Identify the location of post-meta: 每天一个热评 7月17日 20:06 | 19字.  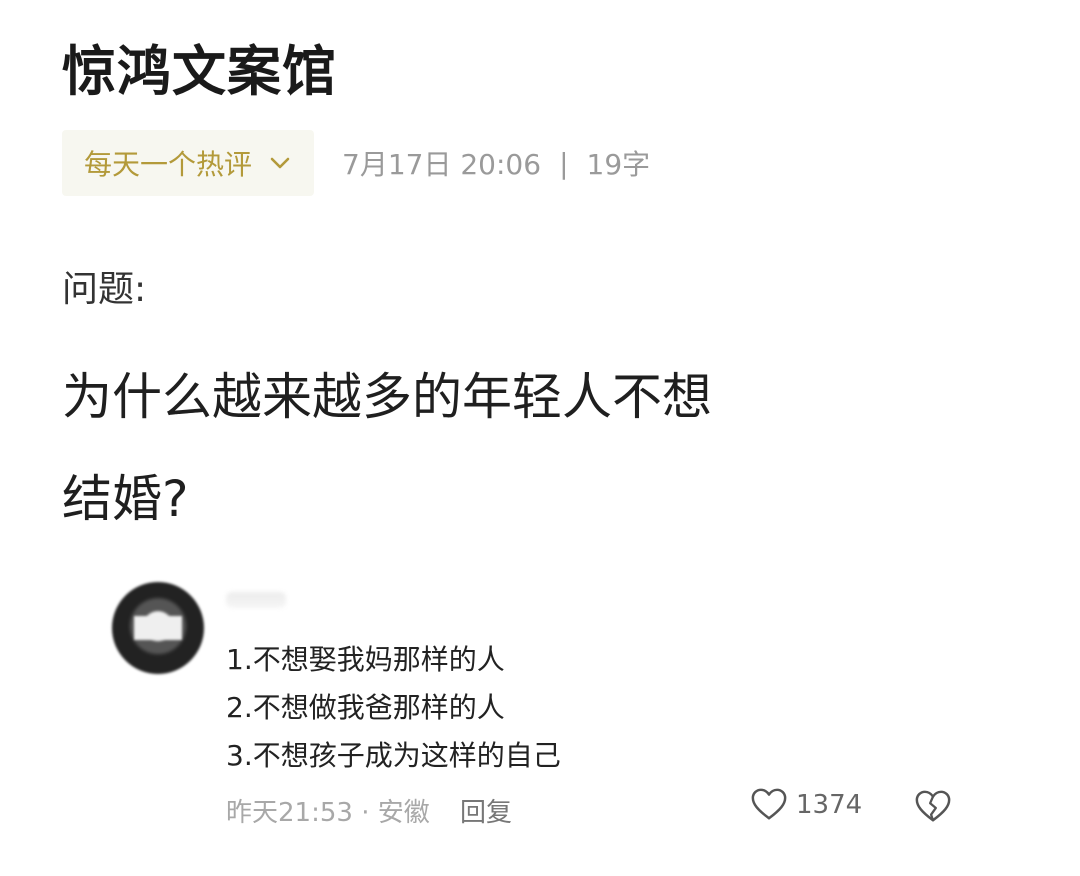
(356, 163).